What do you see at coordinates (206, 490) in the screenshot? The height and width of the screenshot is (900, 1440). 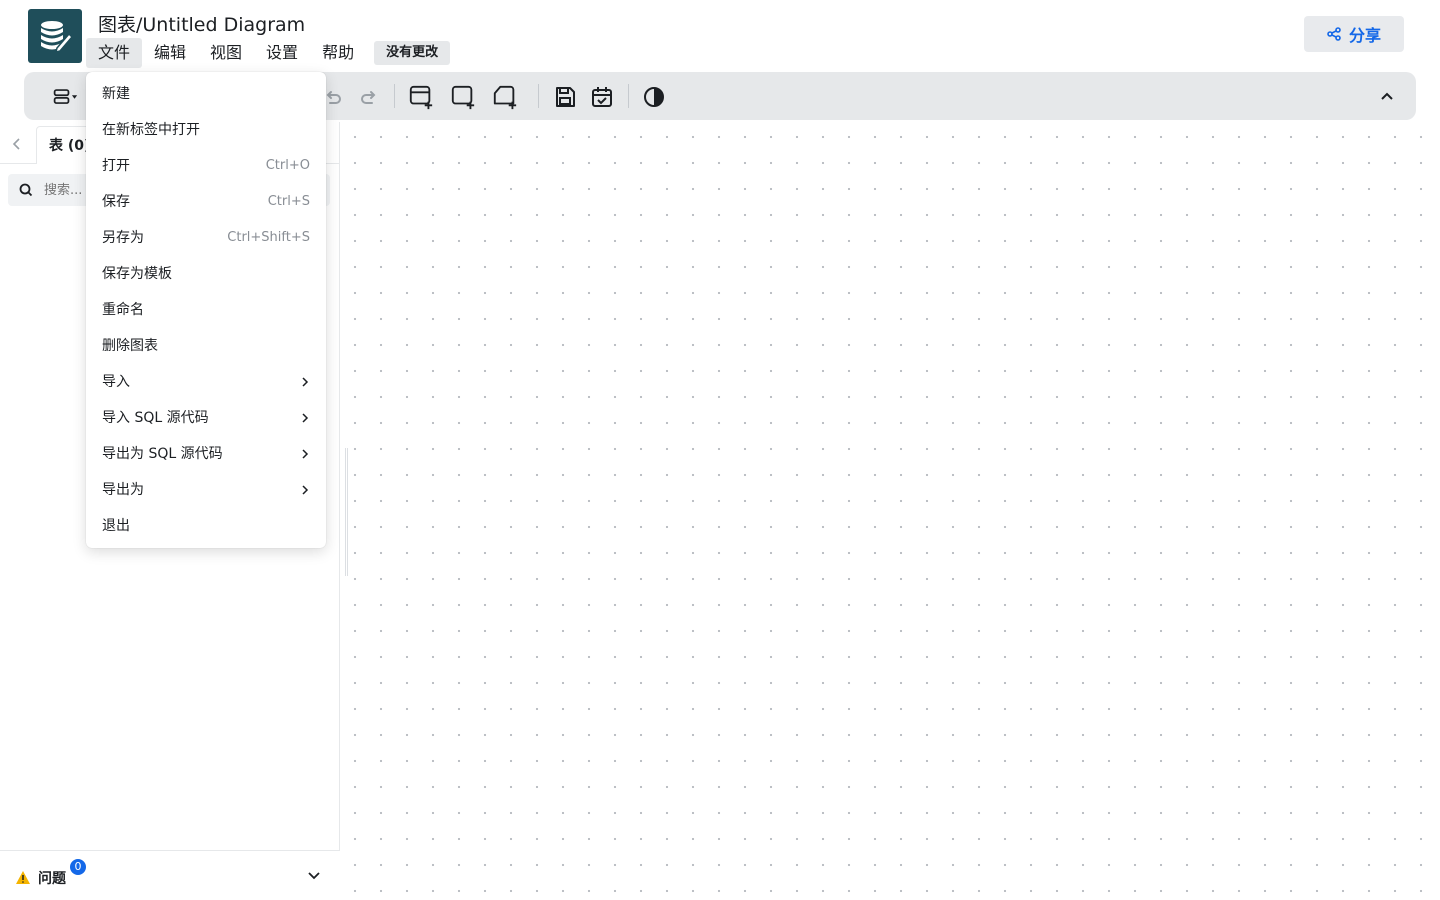 I see `menu-item-export-as: 导出为` at bounding box center [206, 490].